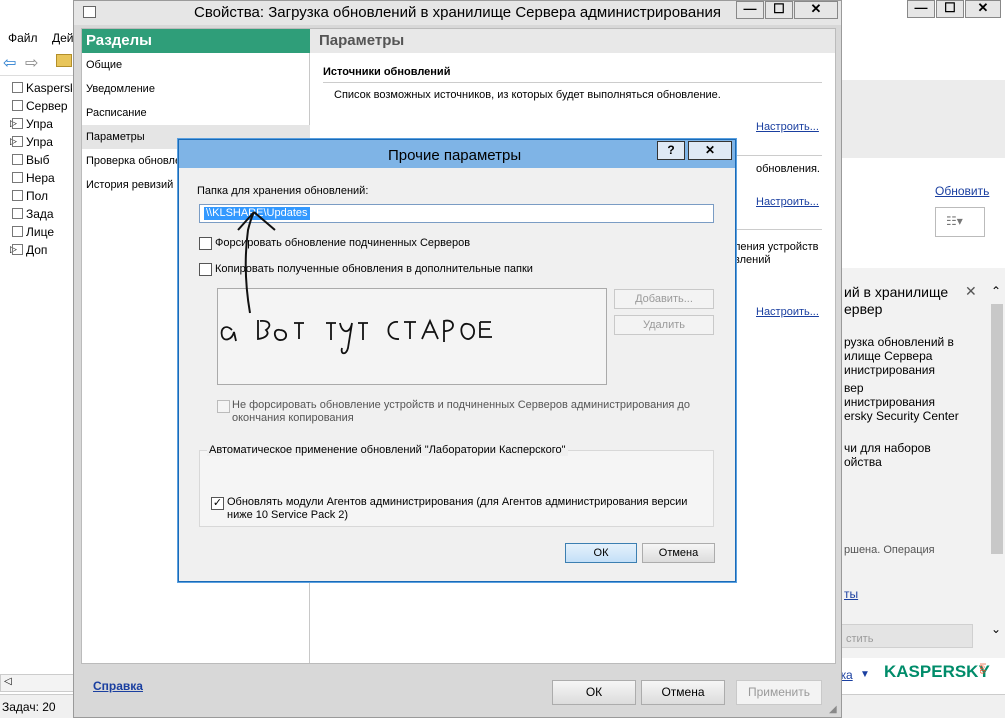 The height and width of the screenshot is (718, 1005). I want to click on scroll-down-icon: ⌄, so click(996, 629).